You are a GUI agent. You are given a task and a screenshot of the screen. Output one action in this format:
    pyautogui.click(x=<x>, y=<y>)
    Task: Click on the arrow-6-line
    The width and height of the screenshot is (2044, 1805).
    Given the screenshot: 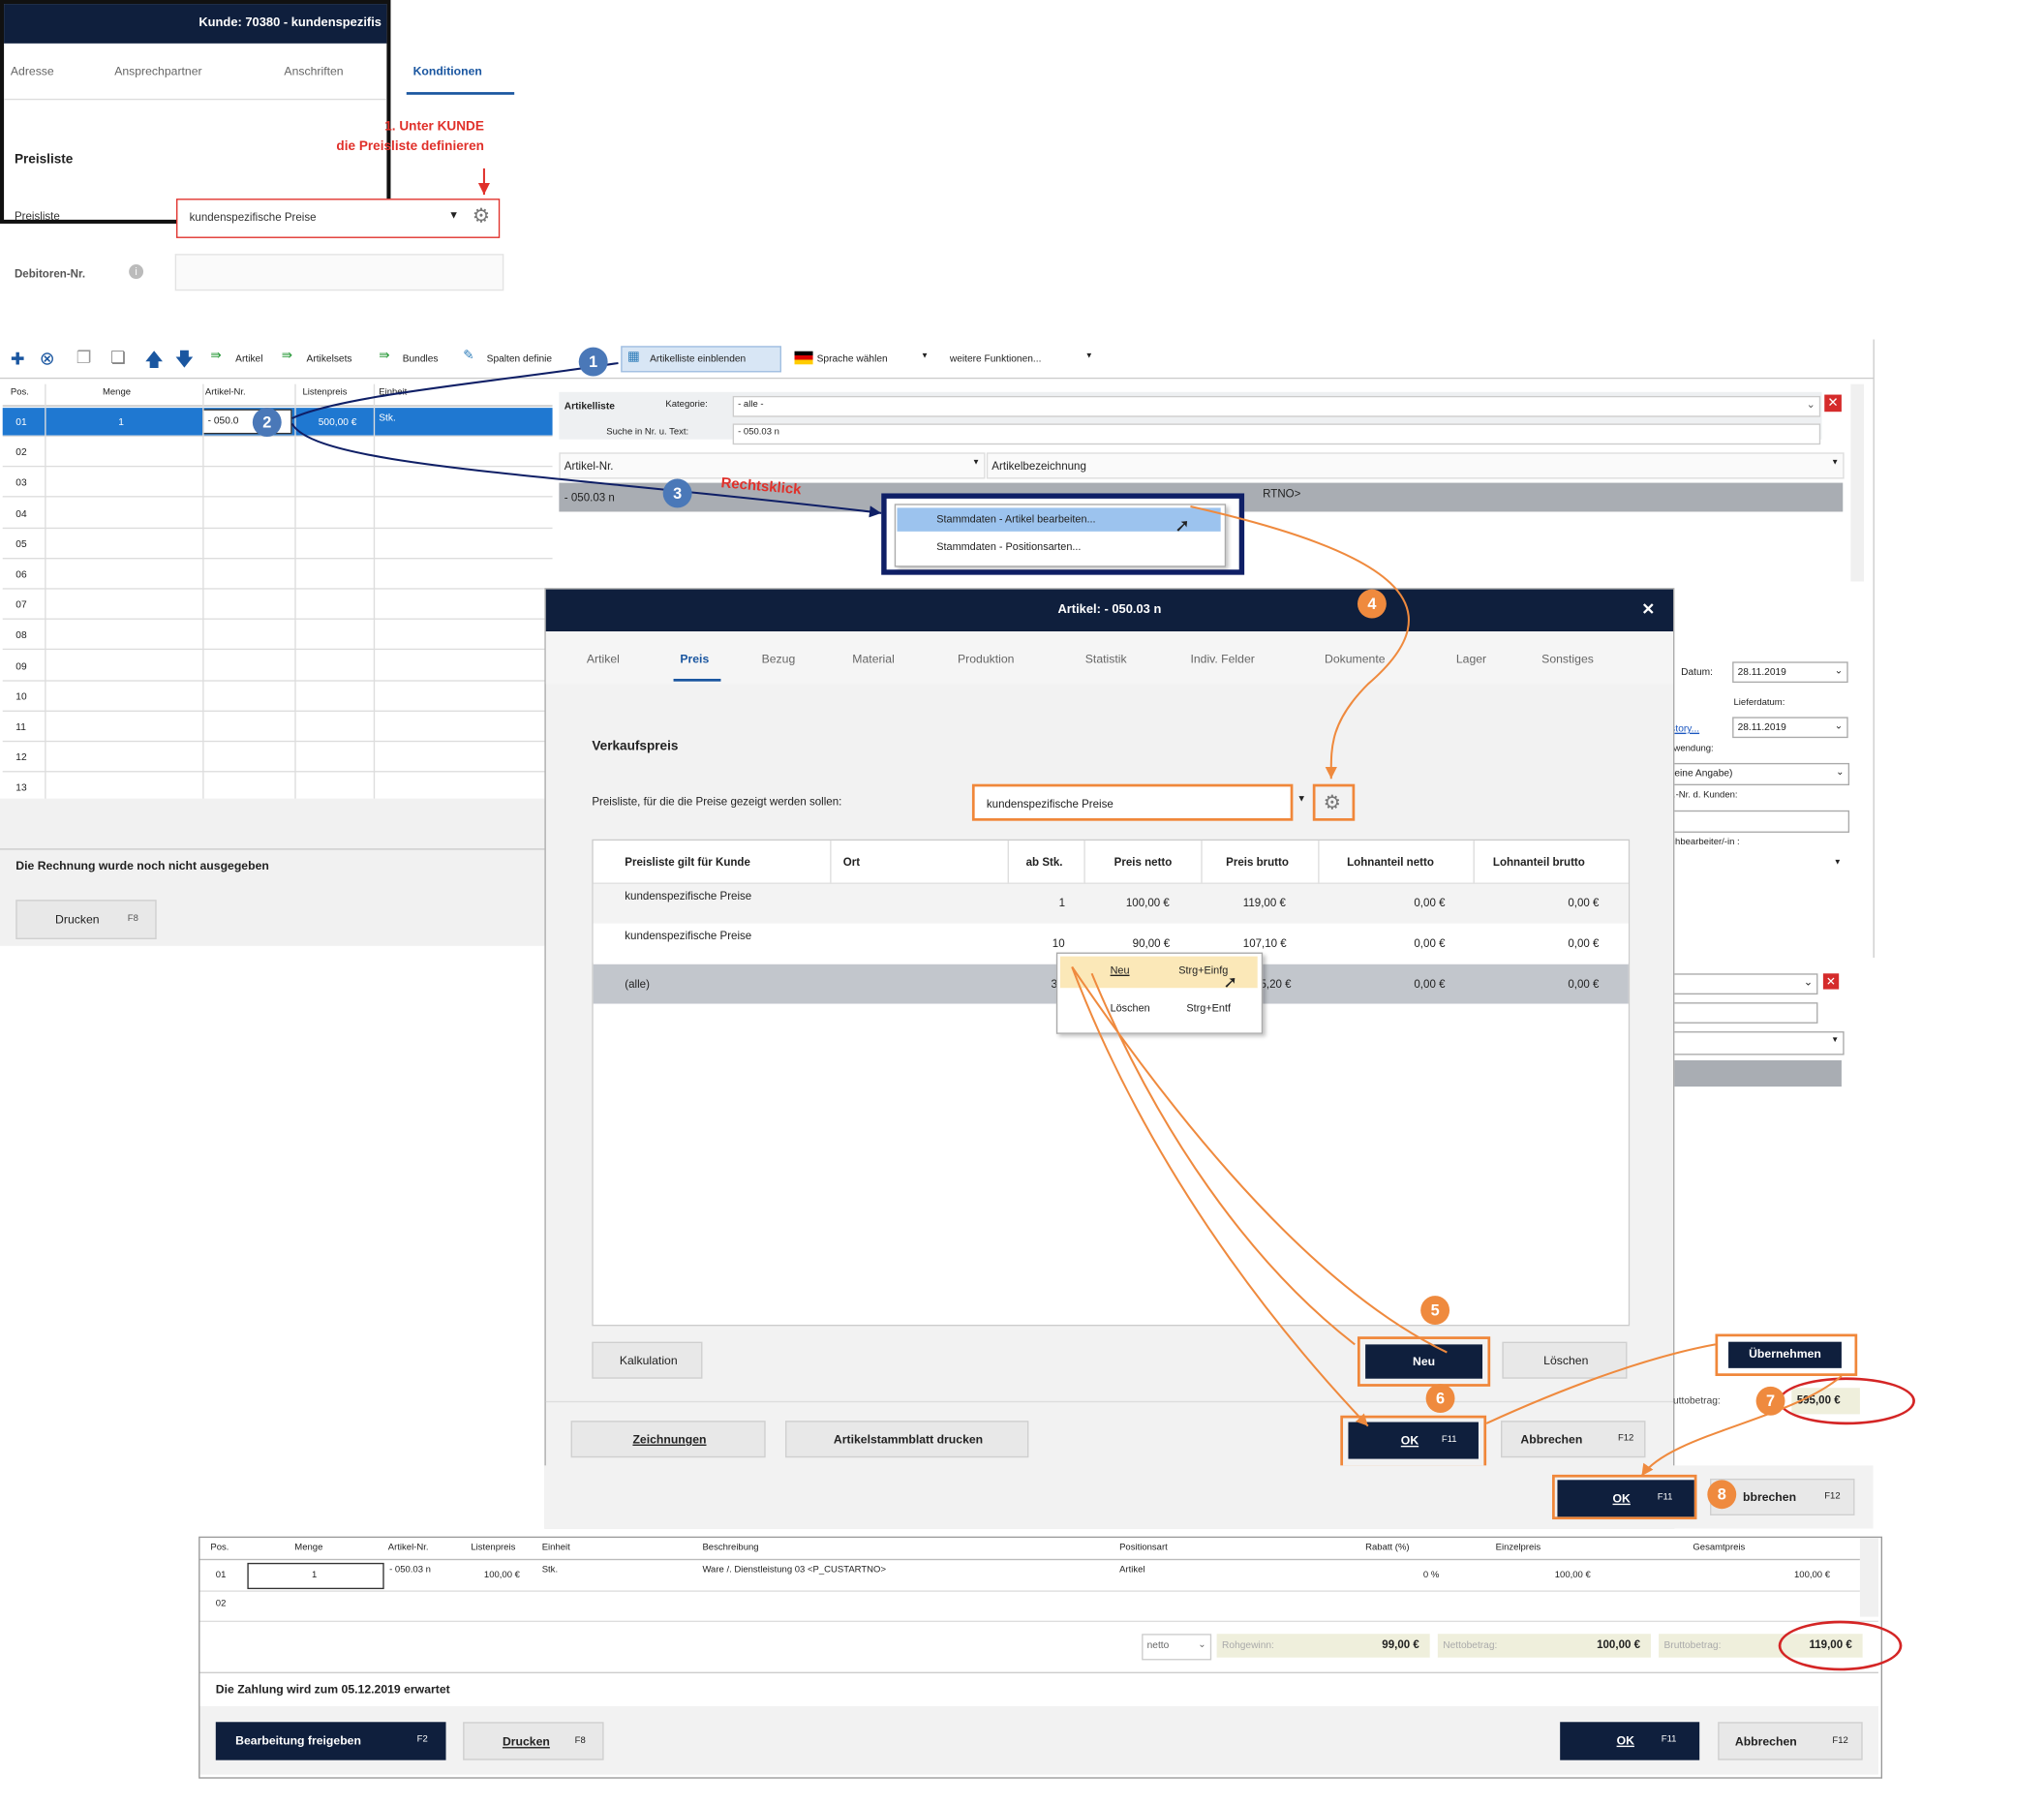 What is the action you would take?
    pyautogui.click(x=1220, y=1196)
    